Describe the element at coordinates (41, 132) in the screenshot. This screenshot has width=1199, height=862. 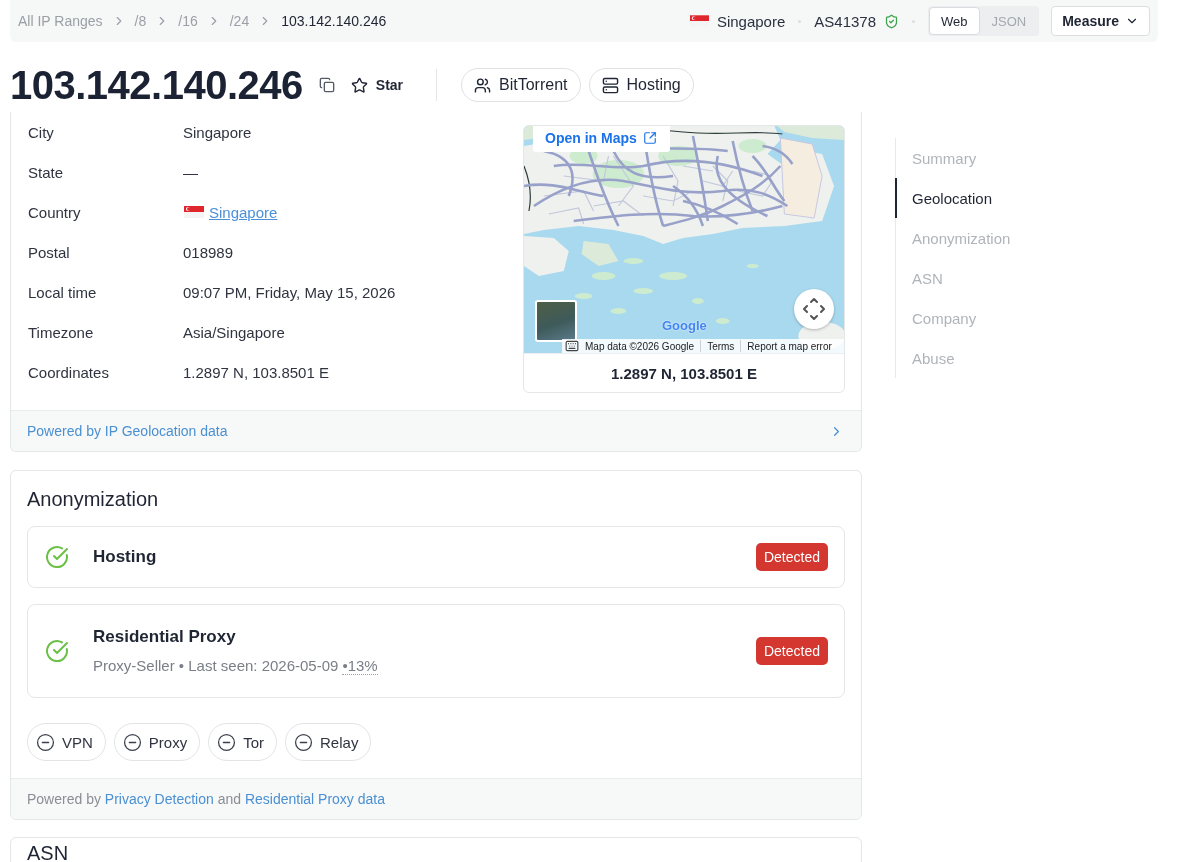
I see `field-label: City` at that location.